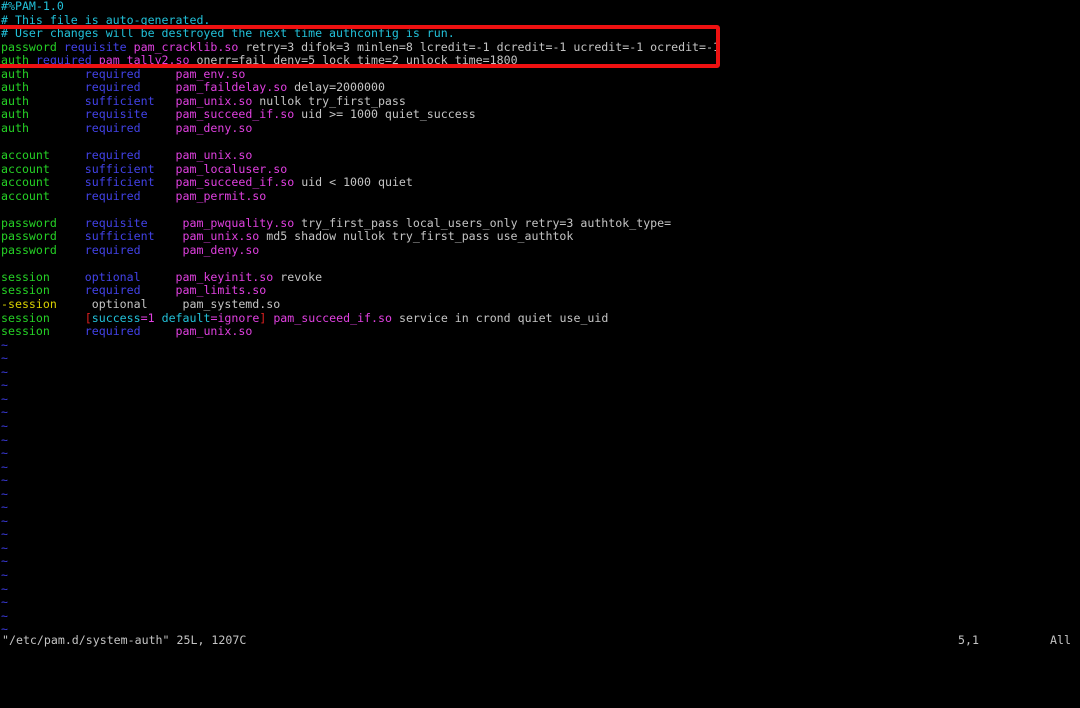 The image size is (1080, 708). Describe the element at coordinates (540, 169) in the screenshot. I see `code-line: account sufficient pam_localuser.so` at that location.